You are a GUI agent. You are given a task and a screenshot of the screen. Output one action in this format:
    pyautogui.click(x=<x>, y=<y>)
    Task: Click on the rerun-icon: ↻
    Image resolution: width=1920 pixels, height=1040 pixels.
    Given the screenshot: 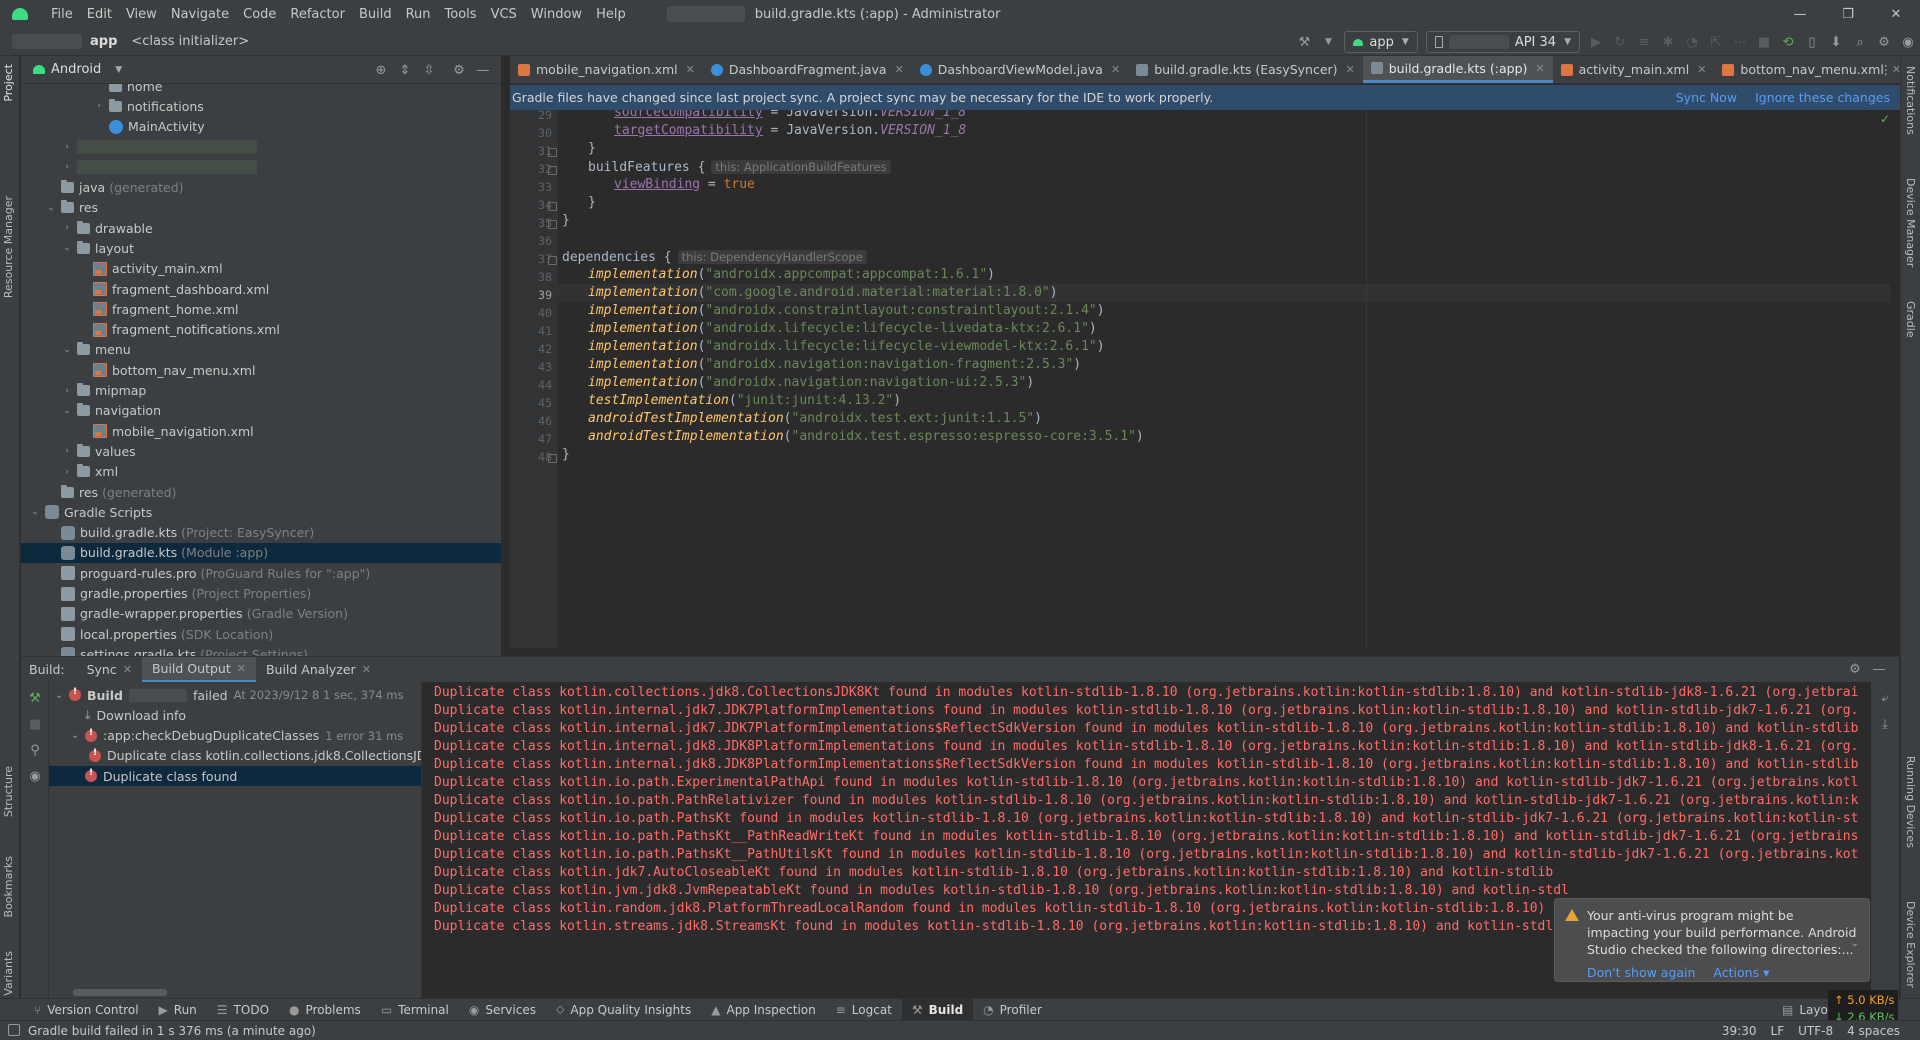 What is the action you would take?
    pyautogui.click(x=1620, y=42)
    